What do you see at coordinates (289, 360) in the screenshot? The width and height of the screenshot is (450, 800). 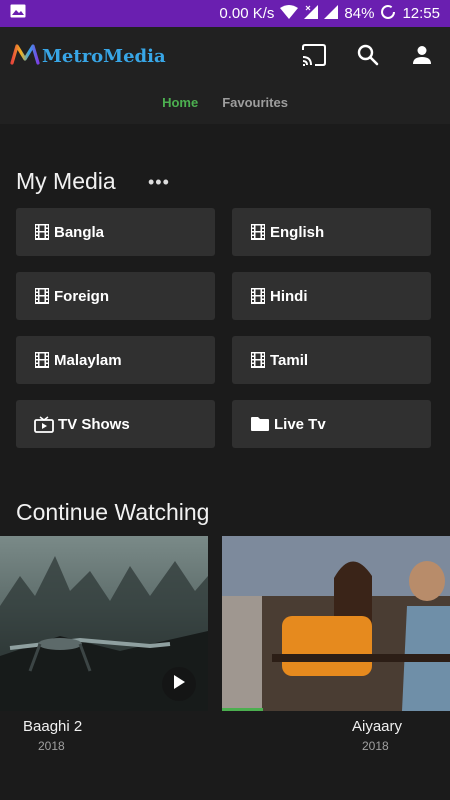 I see `tile-label: Tamil` at bounding box center [289, 360].